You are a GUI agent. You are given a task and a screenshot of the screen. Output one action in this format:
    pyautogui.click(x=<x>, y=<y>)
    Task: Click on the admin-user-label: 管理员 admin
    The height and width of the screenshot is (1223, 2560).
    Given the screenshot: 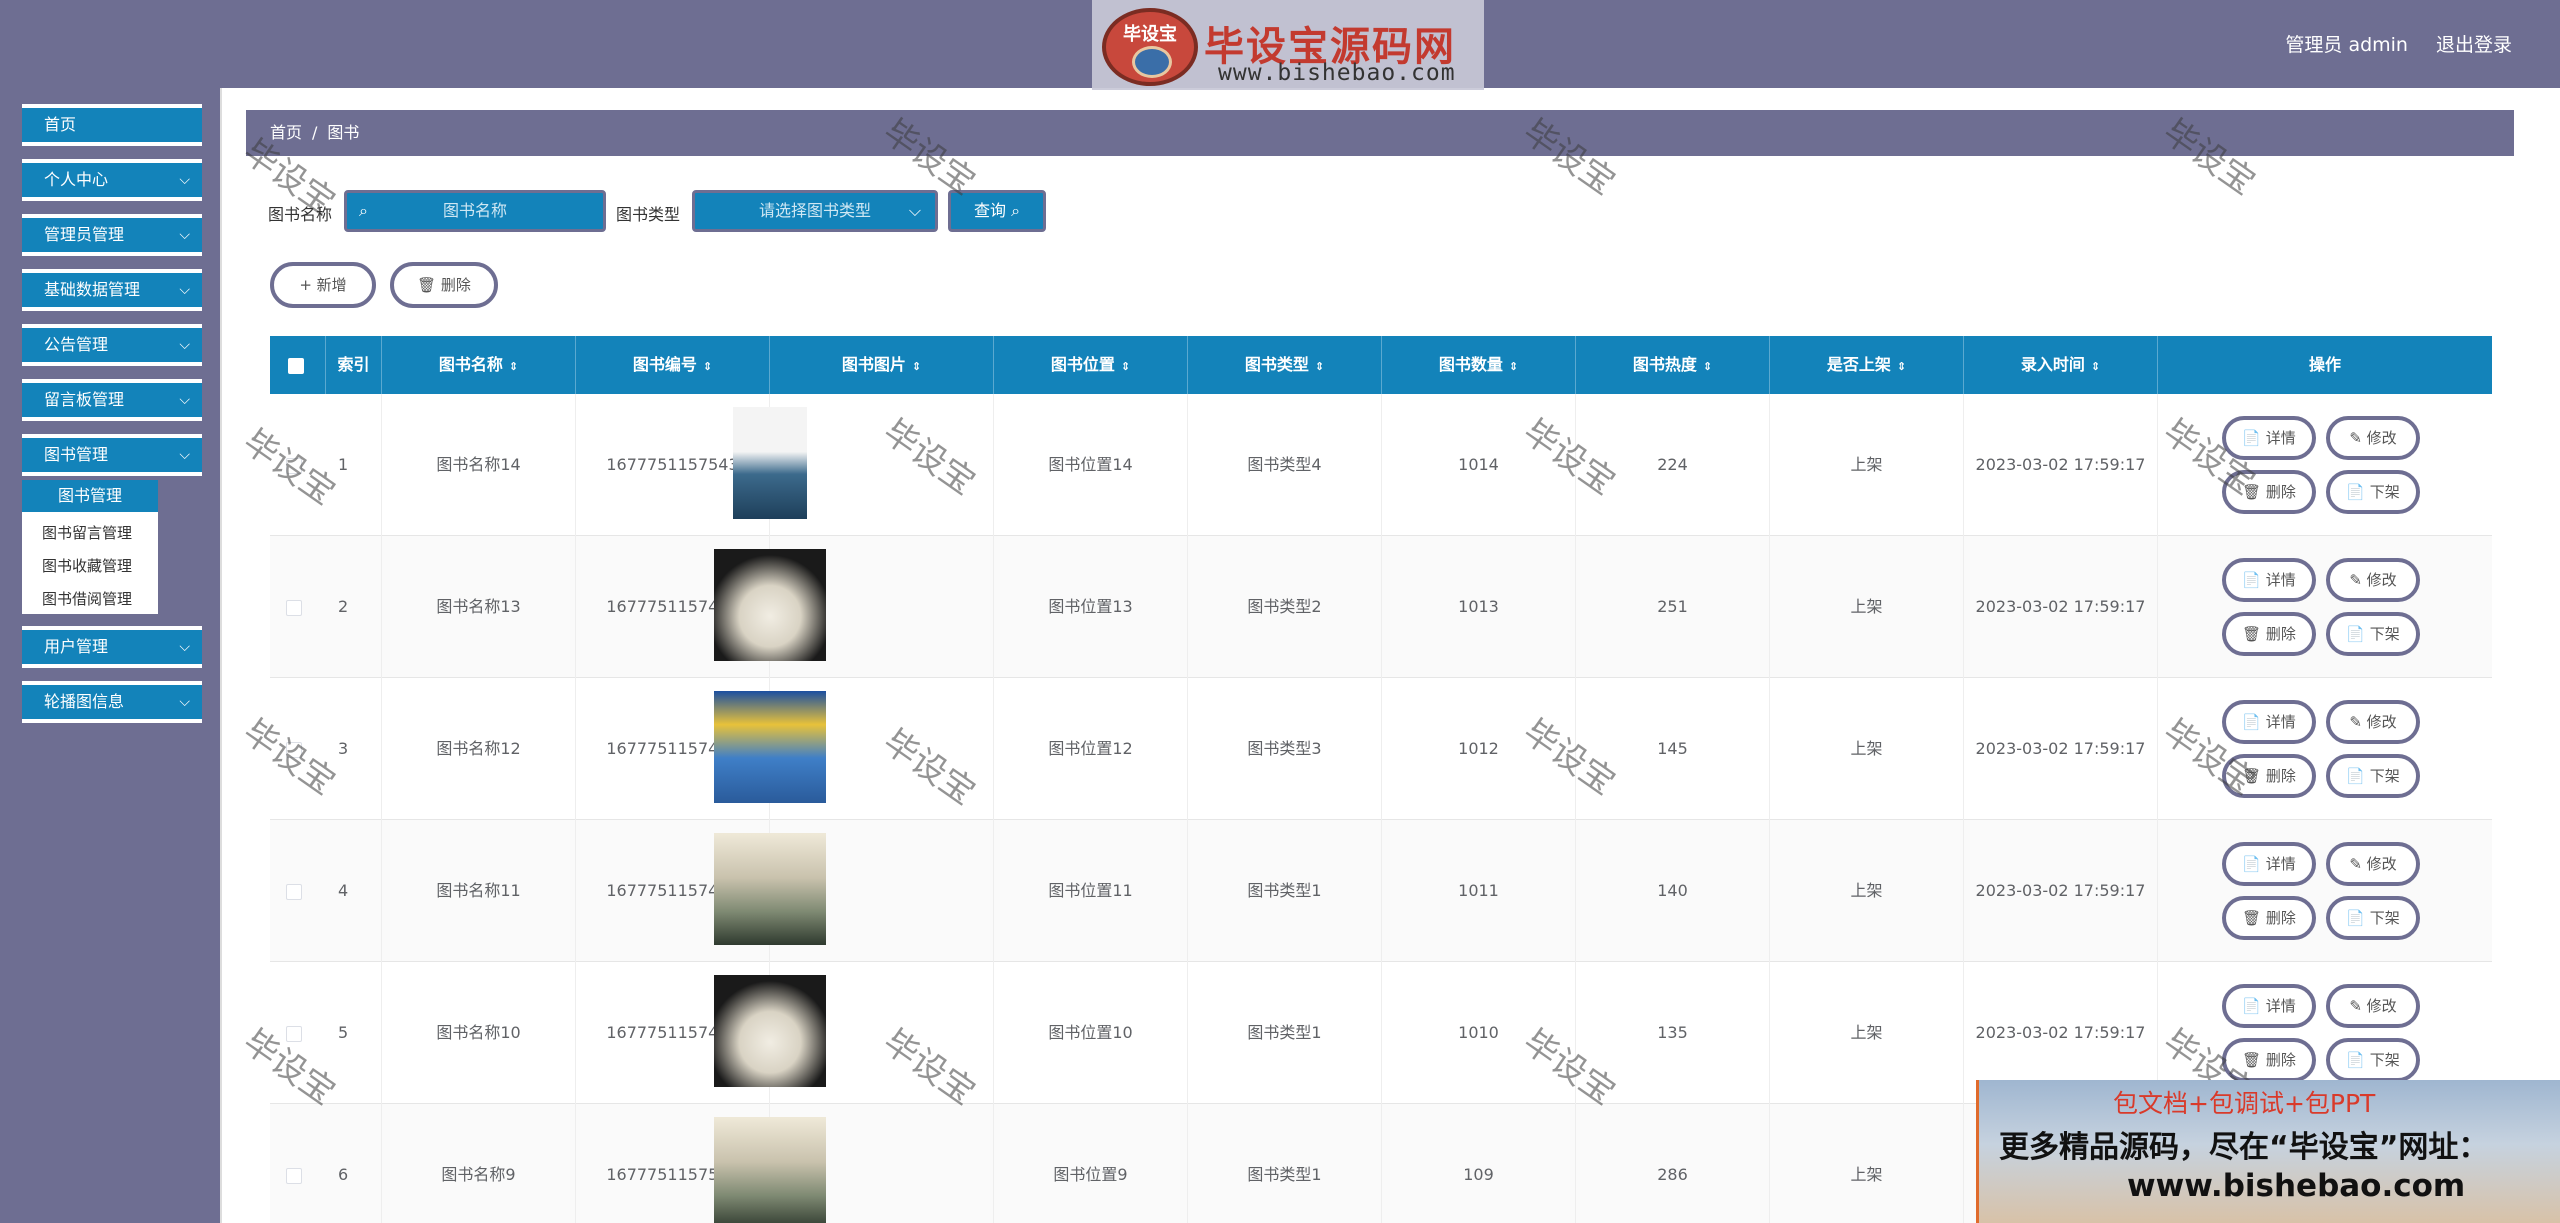 What is the action you would take?
    pyautogui.click(x=2346, y=43)
    